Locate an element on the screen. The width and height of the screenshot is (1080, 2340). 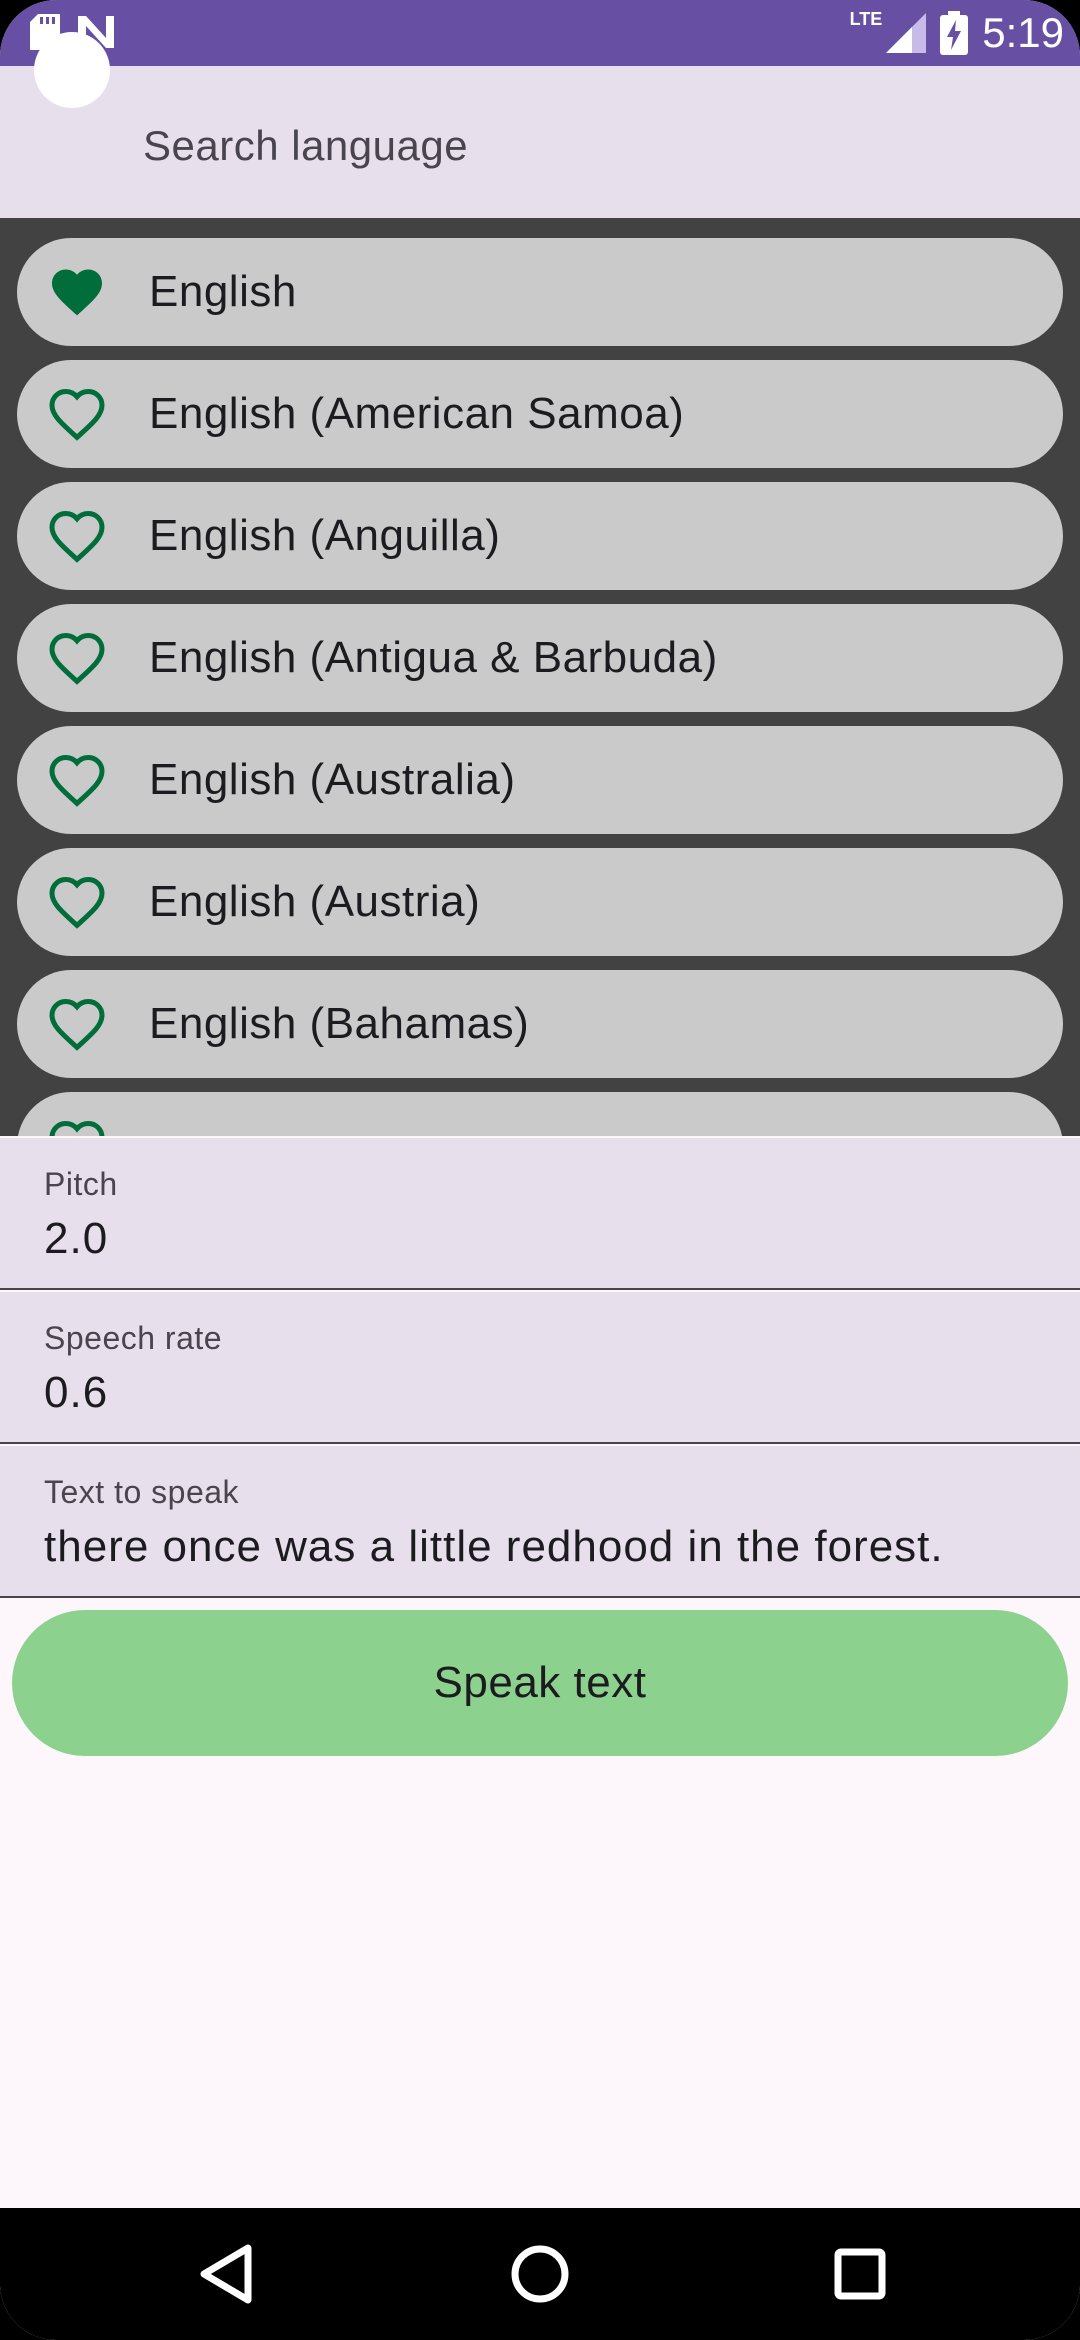
language-item: English is located at coordinates (540, 292).